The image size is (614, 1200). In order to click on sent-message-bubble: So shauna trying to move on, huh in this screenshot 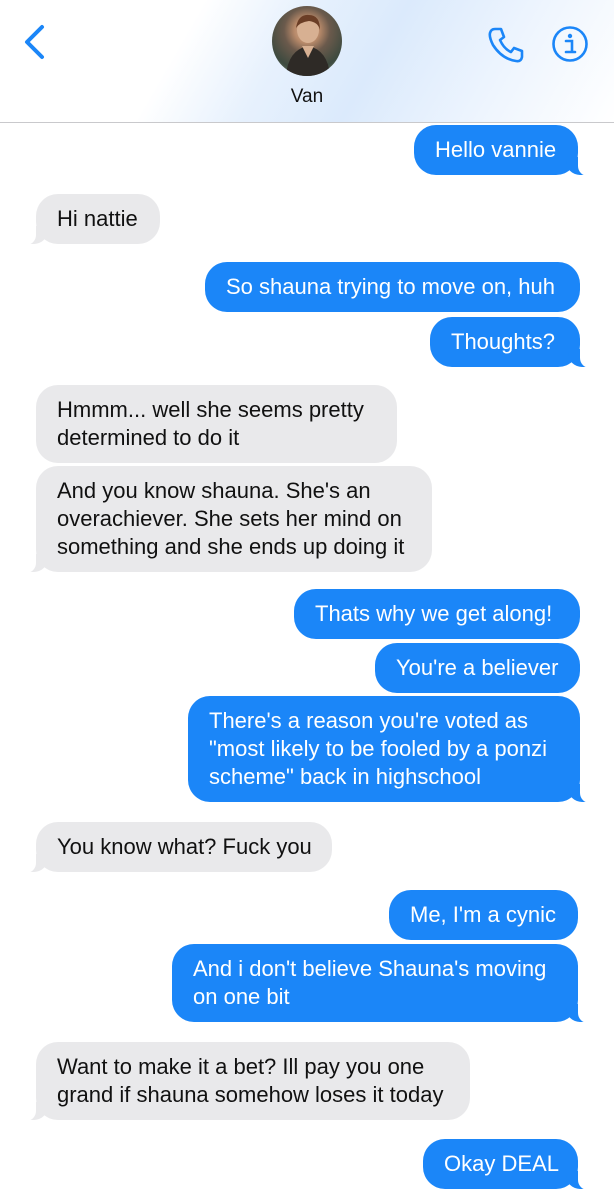, I will do `click(392, 287)`.